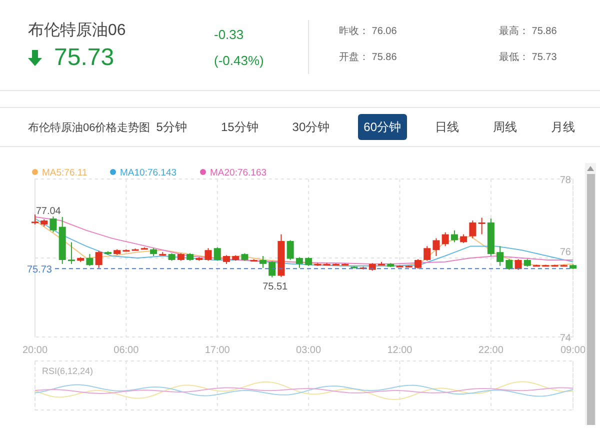  I want to click on period-tab: 15分钟, so click(239, 127).